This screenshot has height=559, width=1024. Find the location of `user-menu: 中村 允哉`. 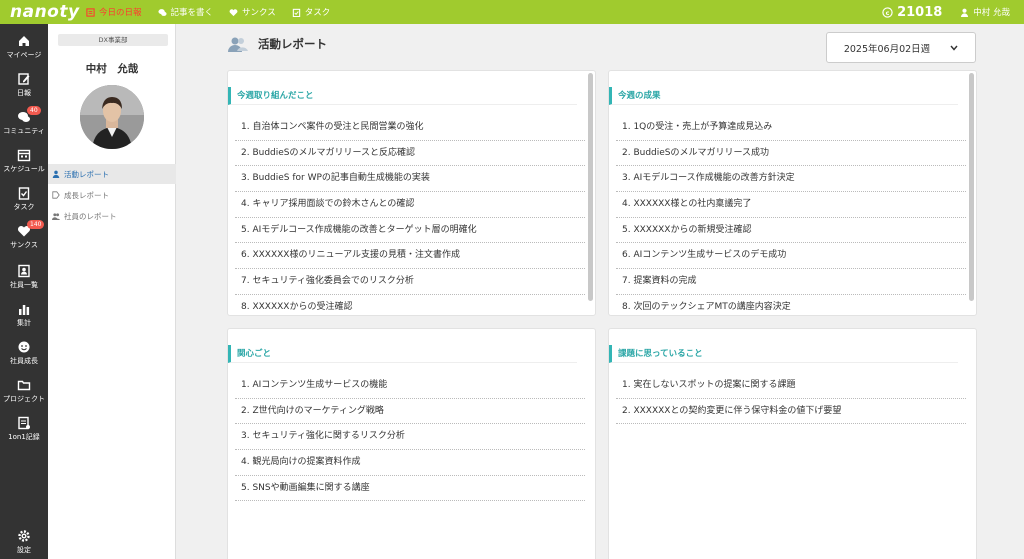

user-menu: 中村 允哉 is located at coordinates (985, 12).